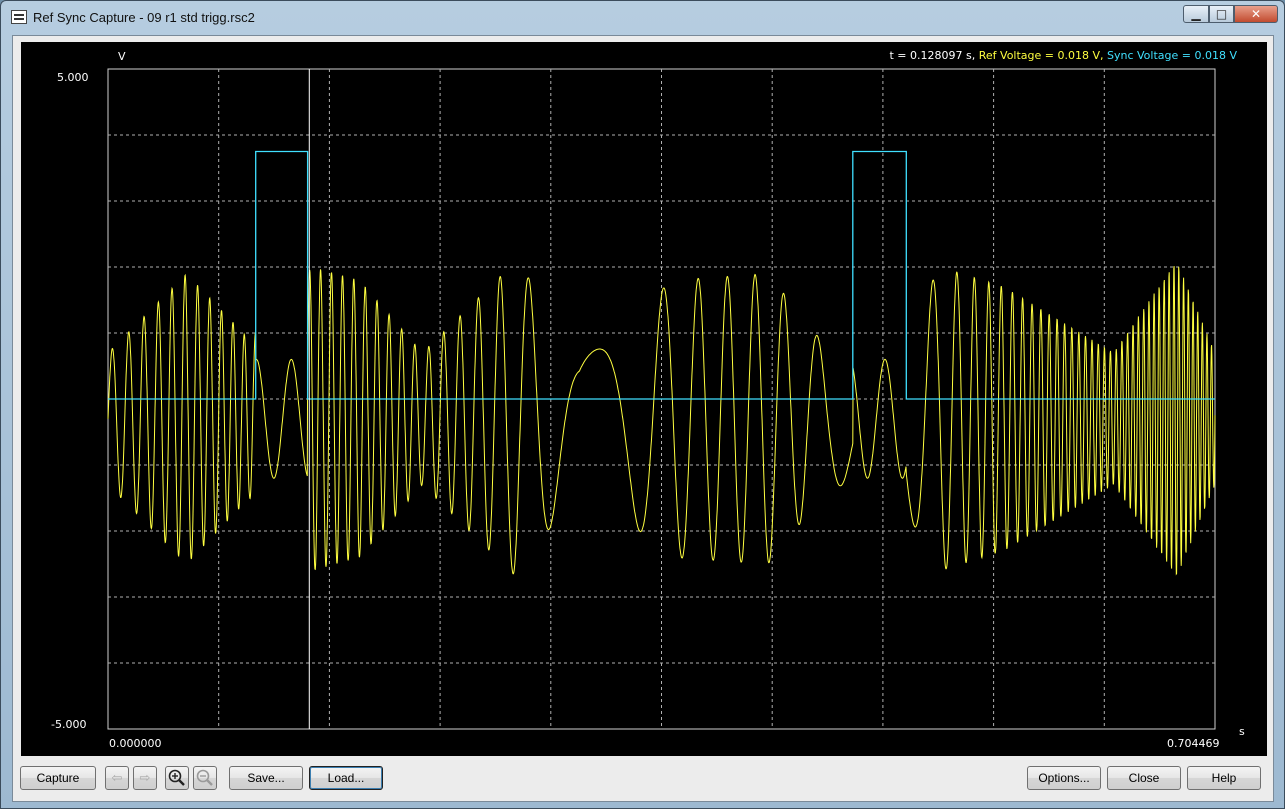 The height and width of the screenshot is (809, 1285). I want to click on zoom-out-icon, so click(205, 778).